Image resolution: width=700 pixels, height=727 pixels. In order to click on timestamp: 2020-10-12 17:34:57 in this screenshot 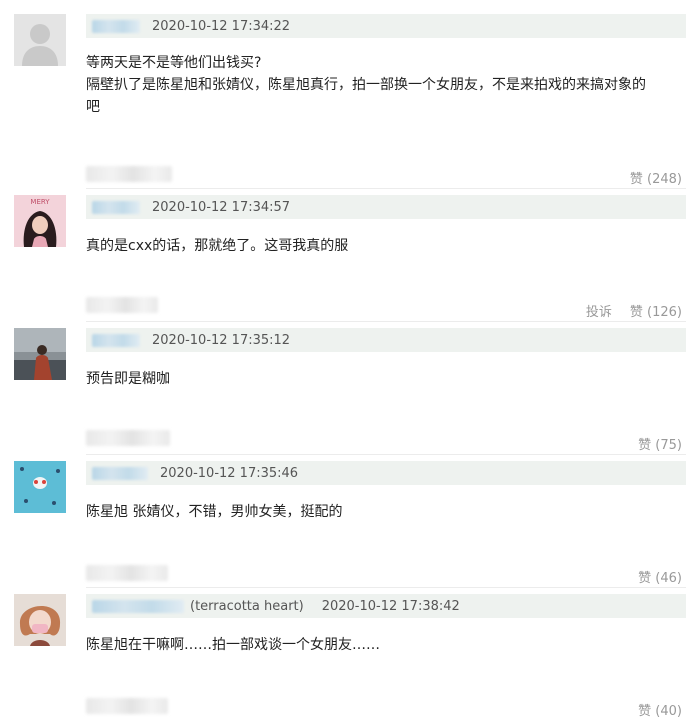, I will do `click(221, 207)`.